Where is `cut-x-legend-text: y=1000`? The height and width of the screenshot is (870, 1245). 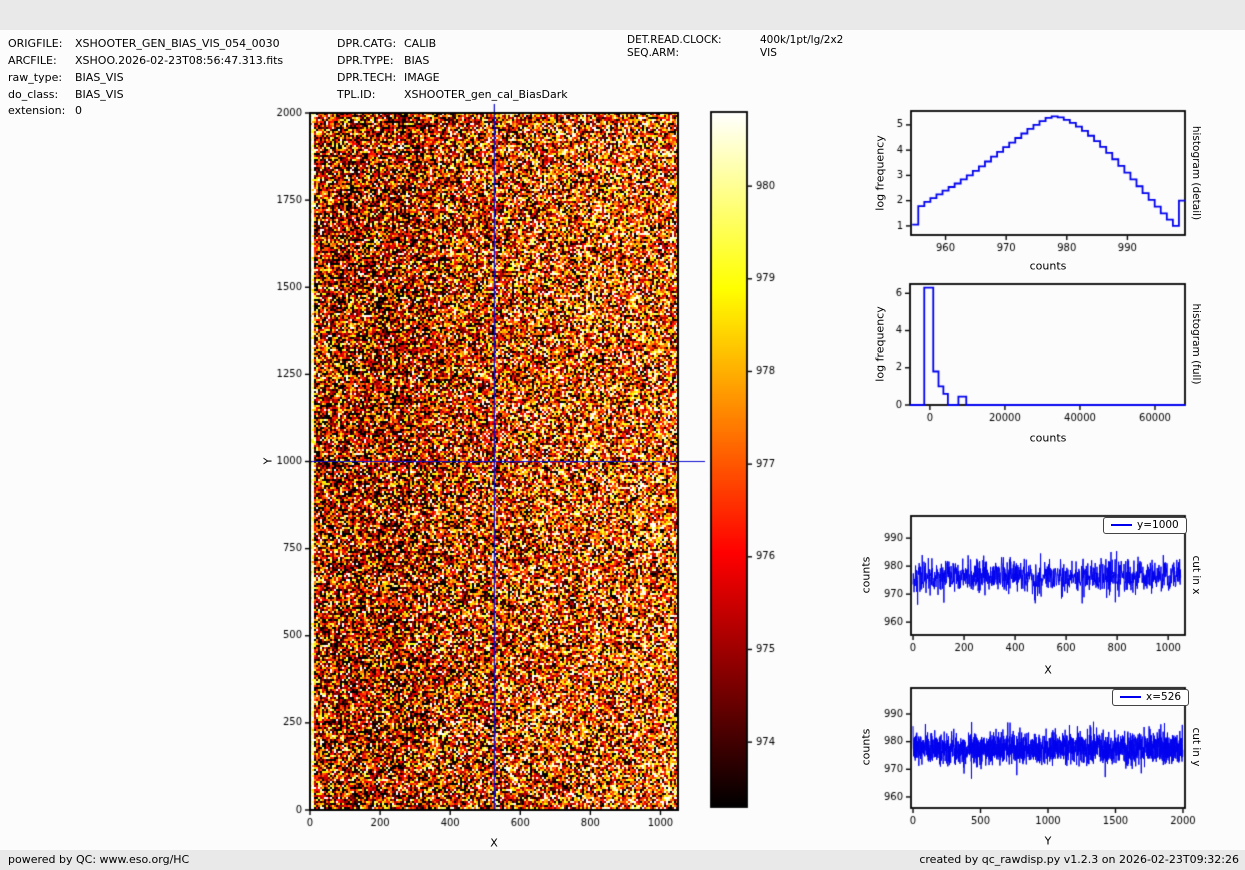
cut-x-legend-text: y=1000 is located at coordinates (1158, 525).